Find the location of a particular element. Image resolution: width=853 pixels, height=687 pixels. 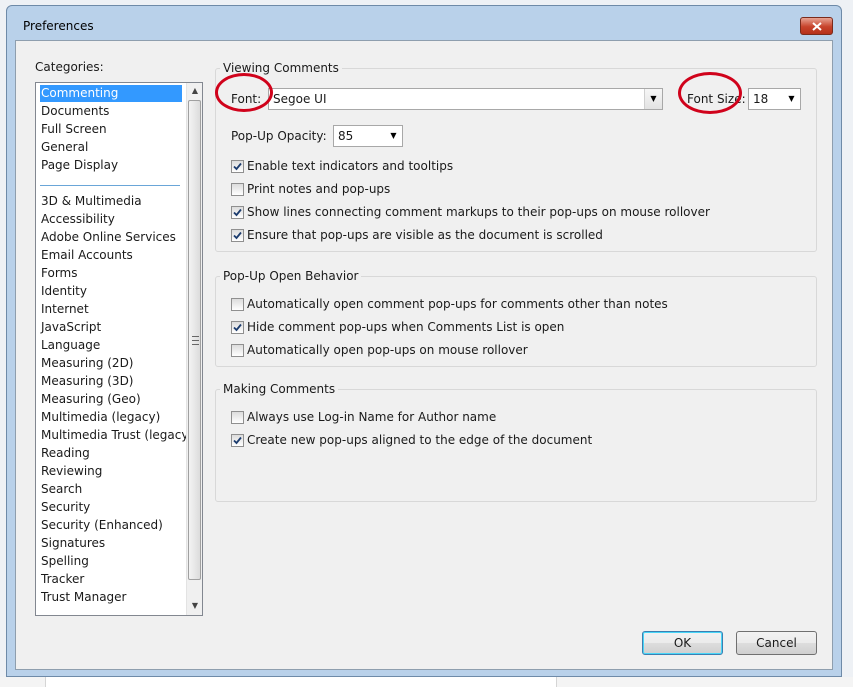

close-icon is located at coordinates (817, 26).